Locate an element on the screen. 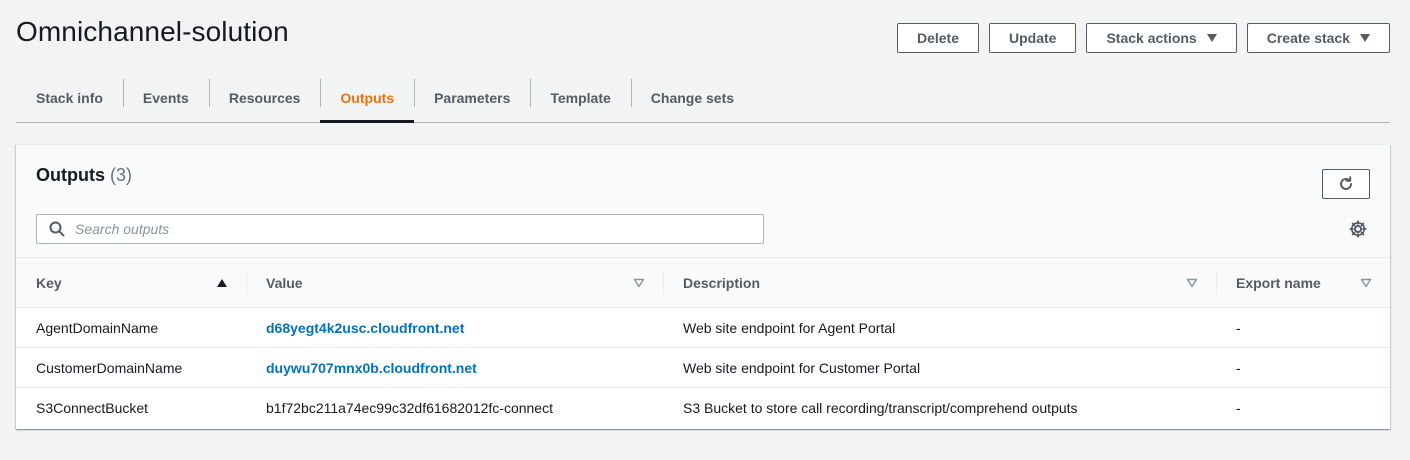 This screenshot has width=1410, height=460. tab-label: Events is located at coordinates (165, 98).